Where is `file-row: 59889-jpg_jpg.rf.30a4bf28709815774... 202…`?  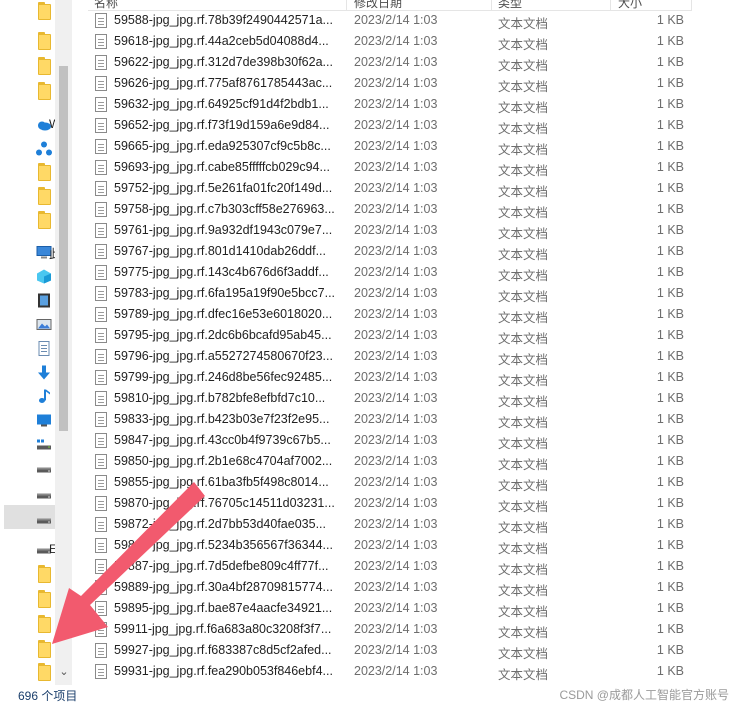 file-row: 59889-jpg_jpg.rf.30a4bf28709815774... 202… is located at coordinates (390, 587).